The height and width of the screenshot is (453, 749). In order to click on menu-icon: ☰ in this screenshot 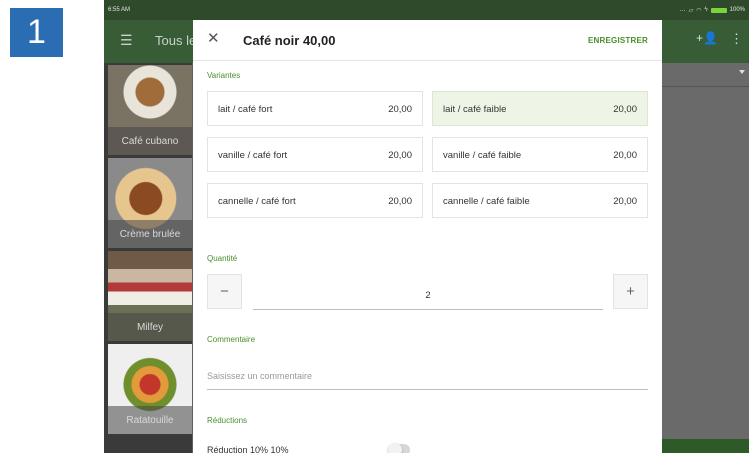, I will do `click(126, 40)`.